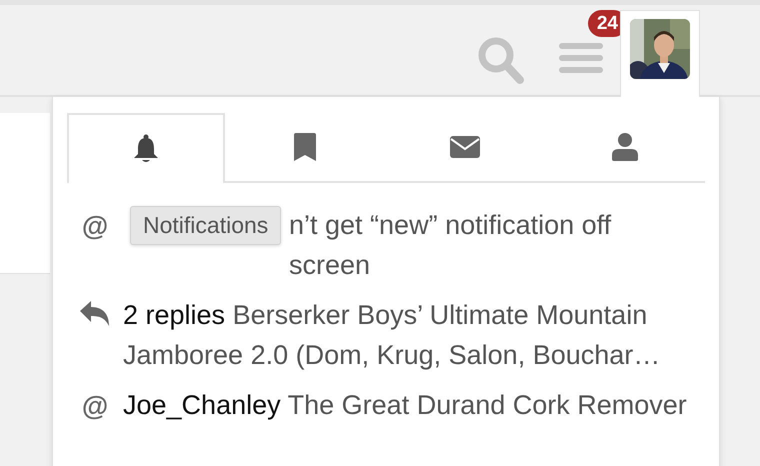  I want to click on notification-text: Joe_Chanley The Great Durand Cork Remover, so click(410, 405).